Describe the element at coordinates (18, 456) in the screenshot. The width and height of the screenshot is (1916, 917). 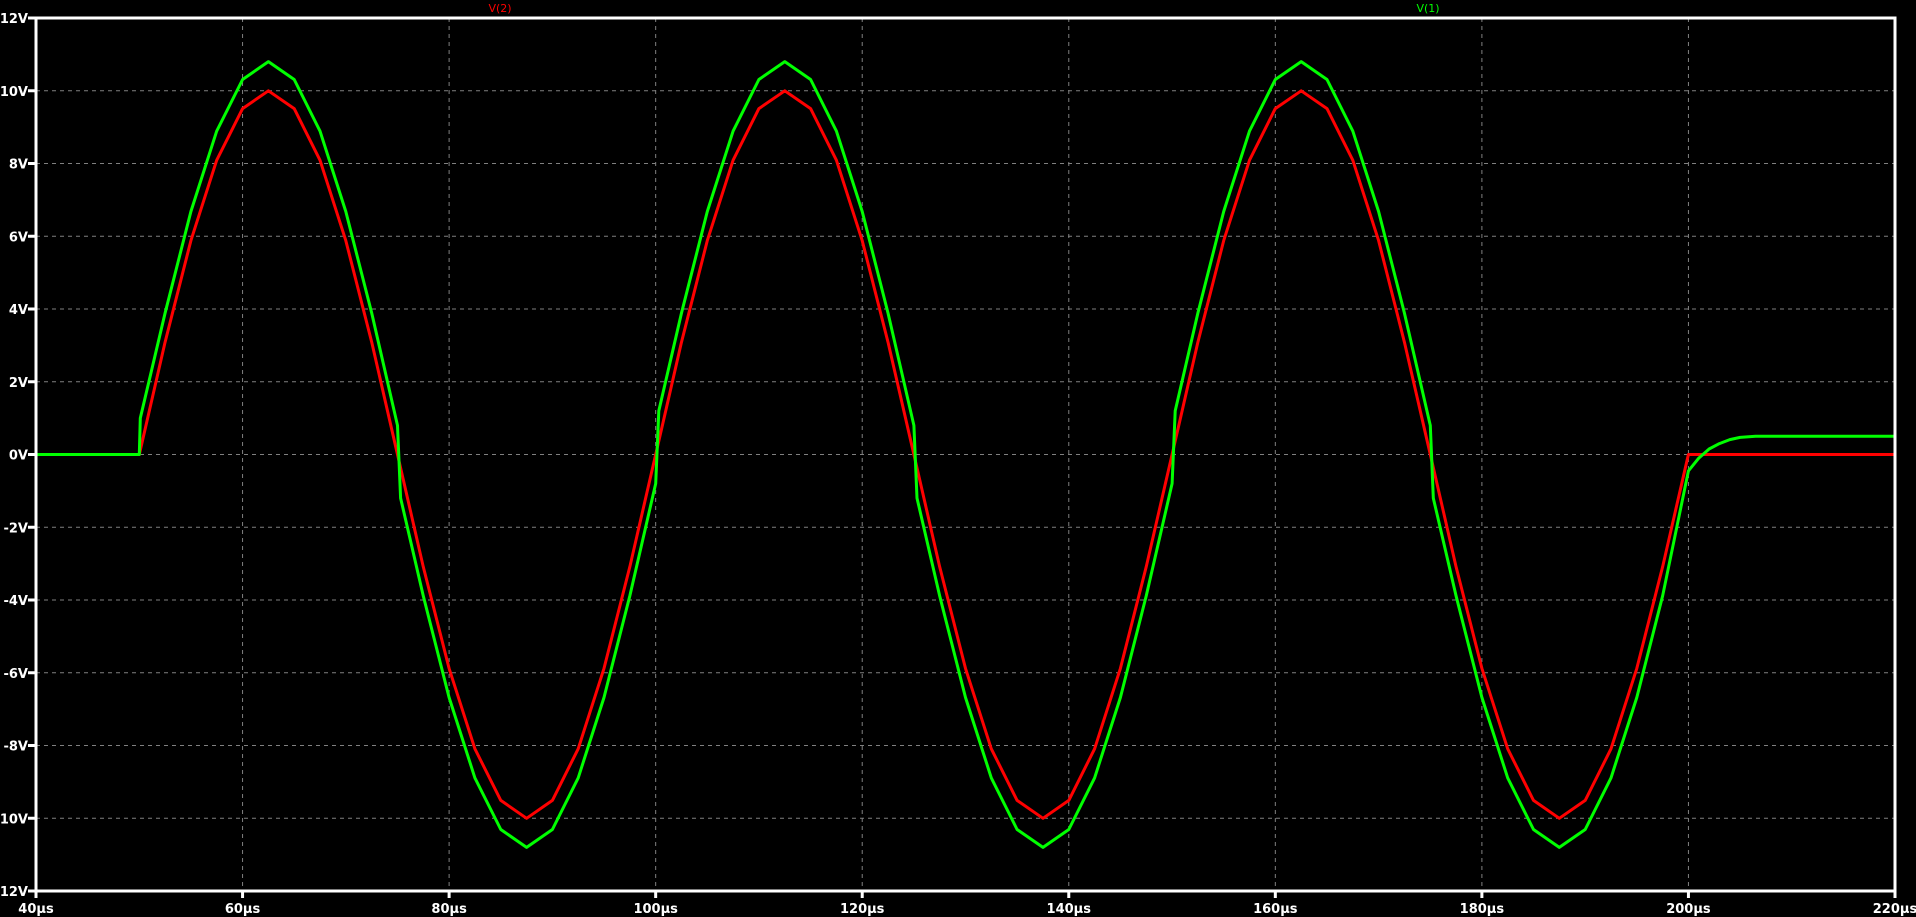
I see `y-tick-label: 0V` at that location.